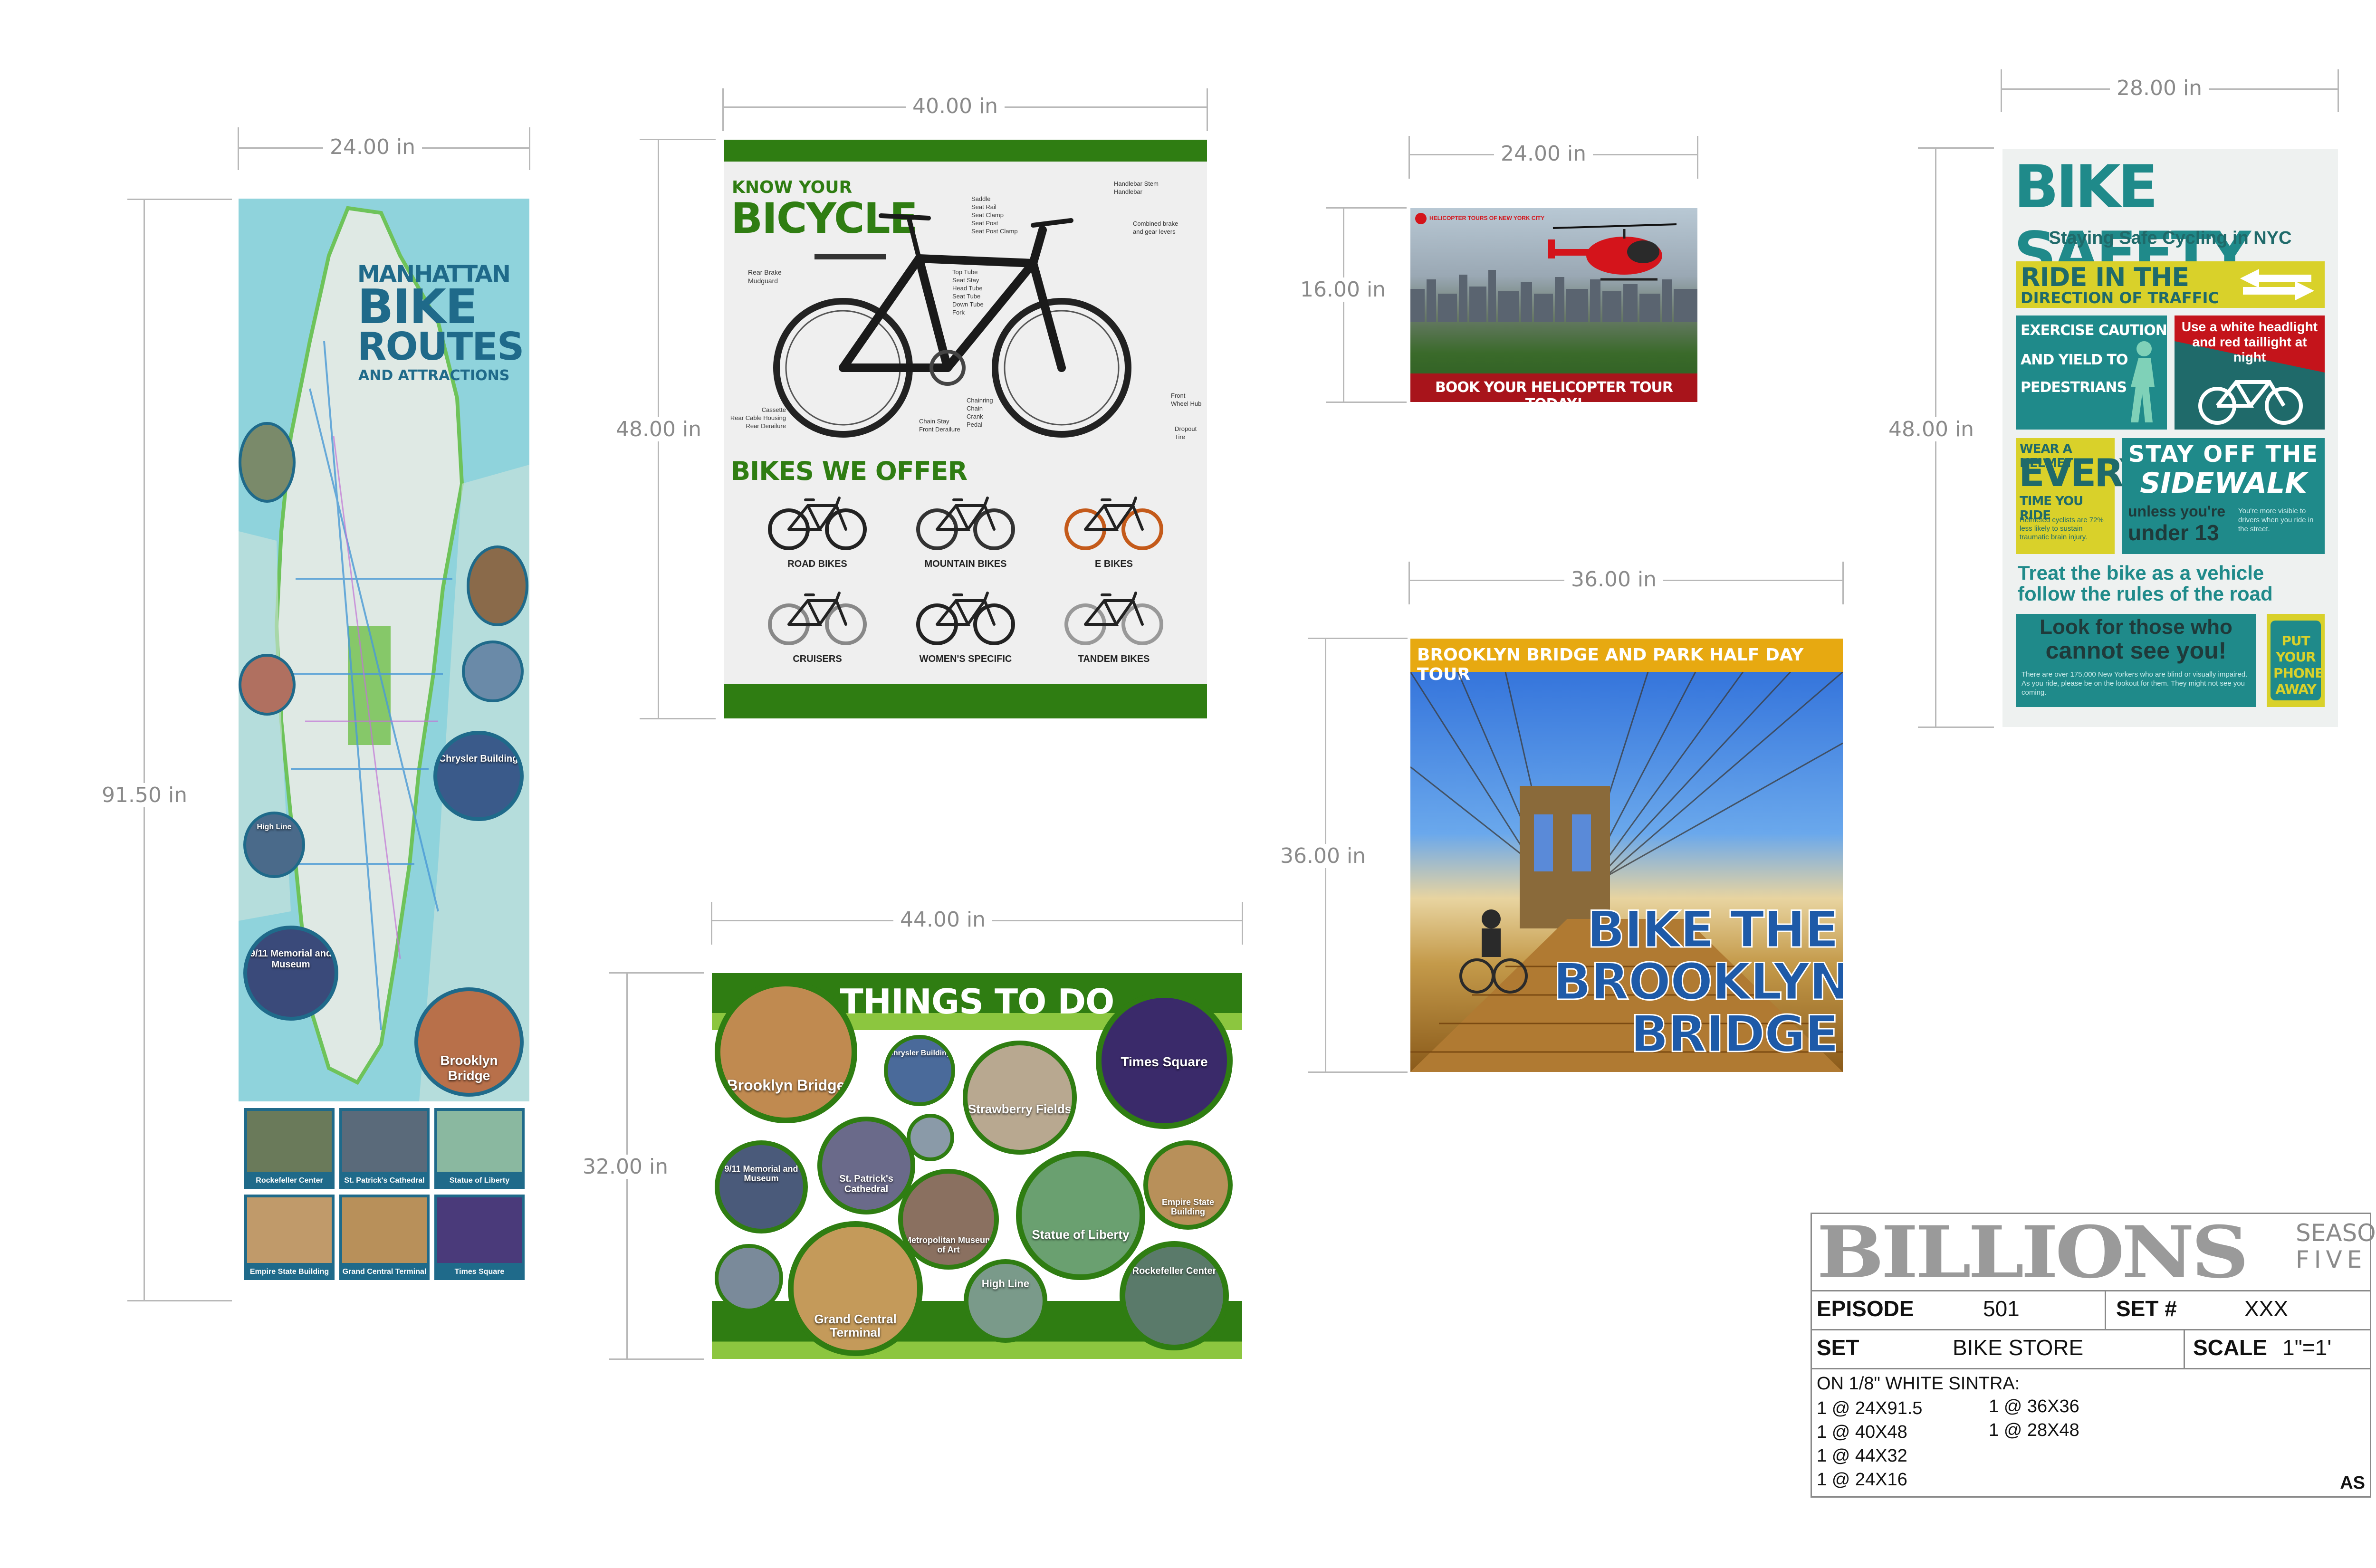  What do you see at coordinates (855, 1326) in the screenshot?
I see `things-circle-label: Grand Central Terminal` at bounding box center [855, 1326].